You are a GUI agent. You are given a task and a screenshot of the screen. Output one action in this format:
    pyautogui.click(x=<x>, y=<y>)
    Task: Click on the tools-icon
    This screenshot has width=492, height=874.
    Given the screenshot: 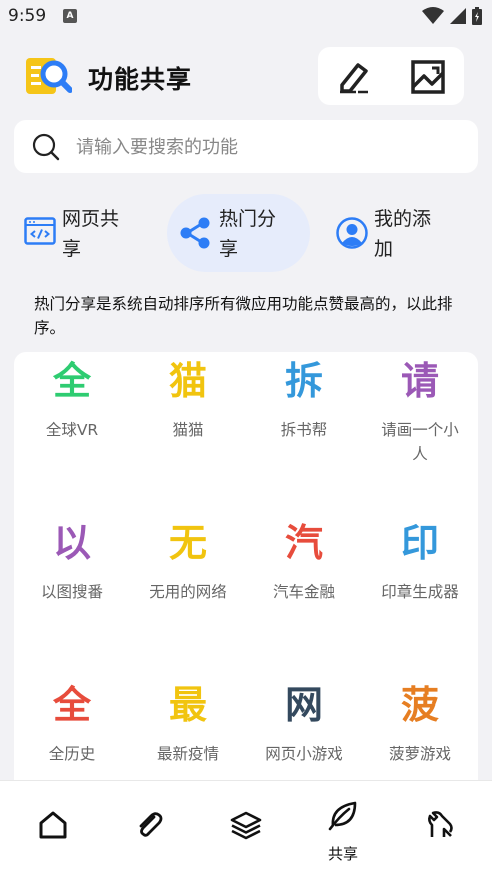 What is the action you would take?
    pyautogui.click(x=440, y=824)
    